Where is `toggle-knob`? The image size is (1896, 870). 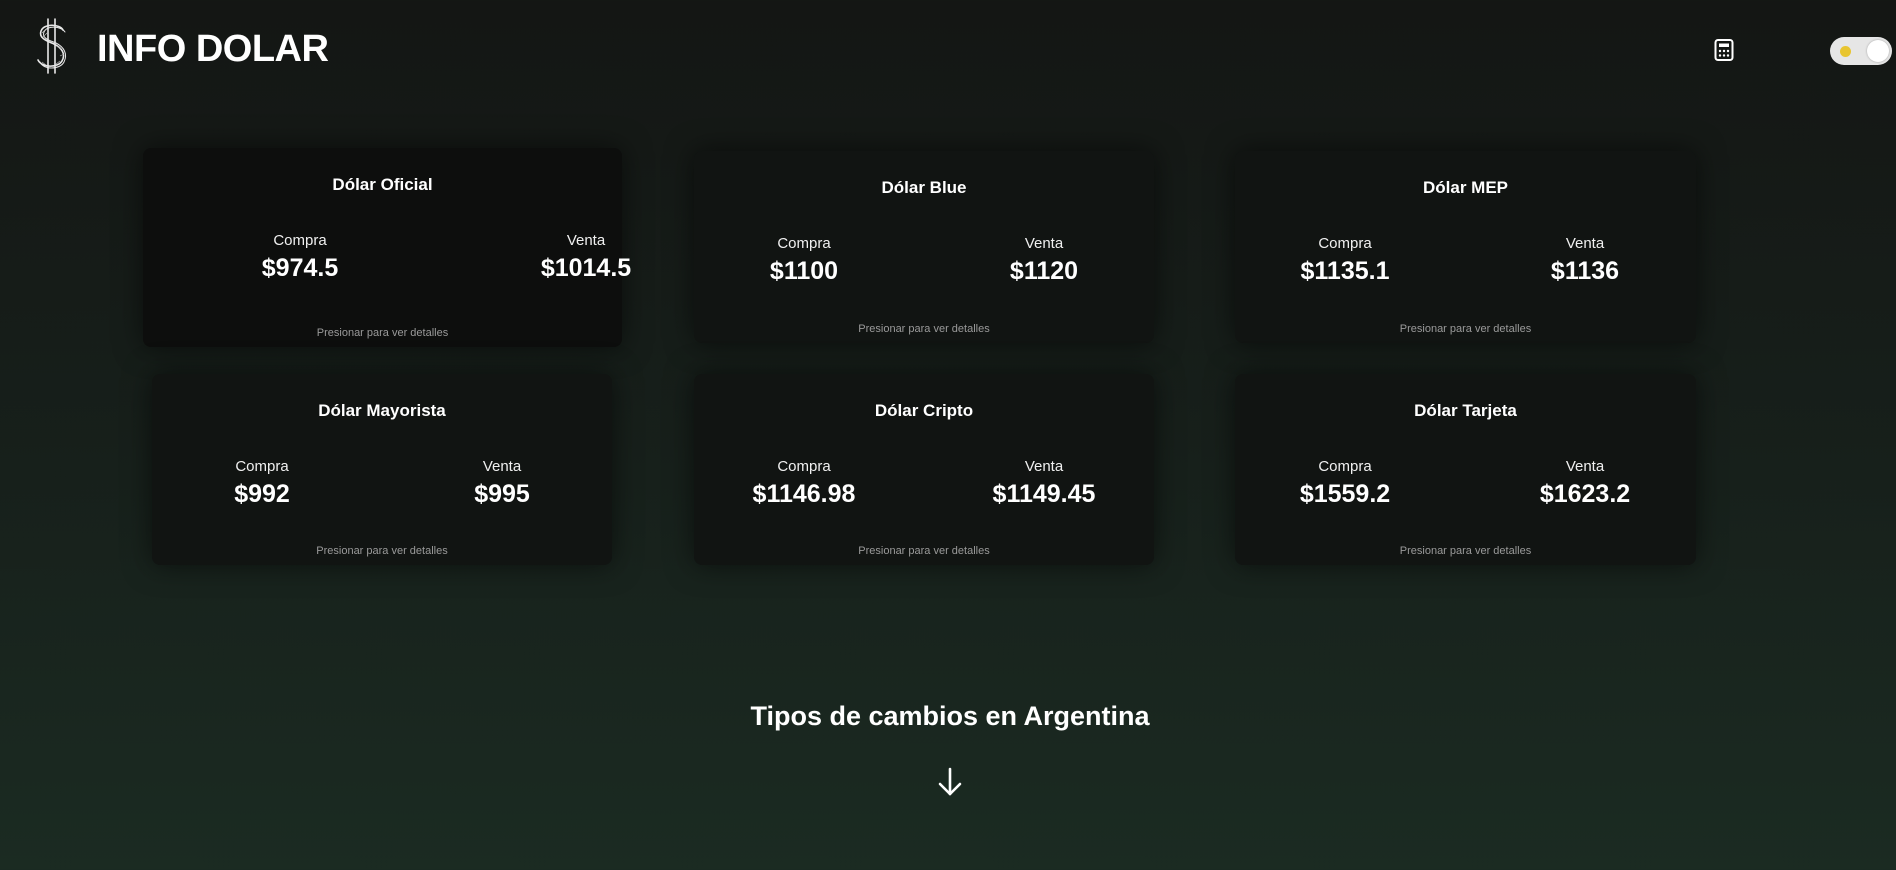
toggle-knob is located at coordinates (1878, 51).